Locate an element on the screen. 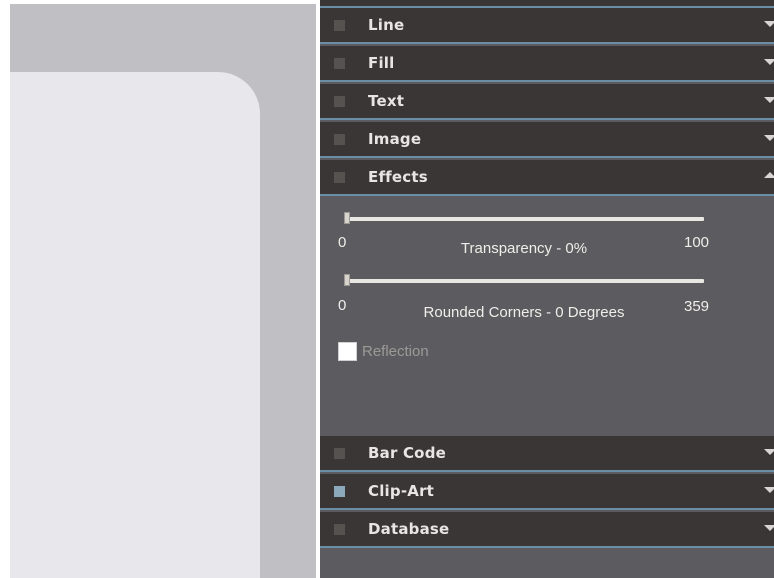 The height and width of the screenshot is (578, 774). panel-top-rule is located at coordinates (547, 4).